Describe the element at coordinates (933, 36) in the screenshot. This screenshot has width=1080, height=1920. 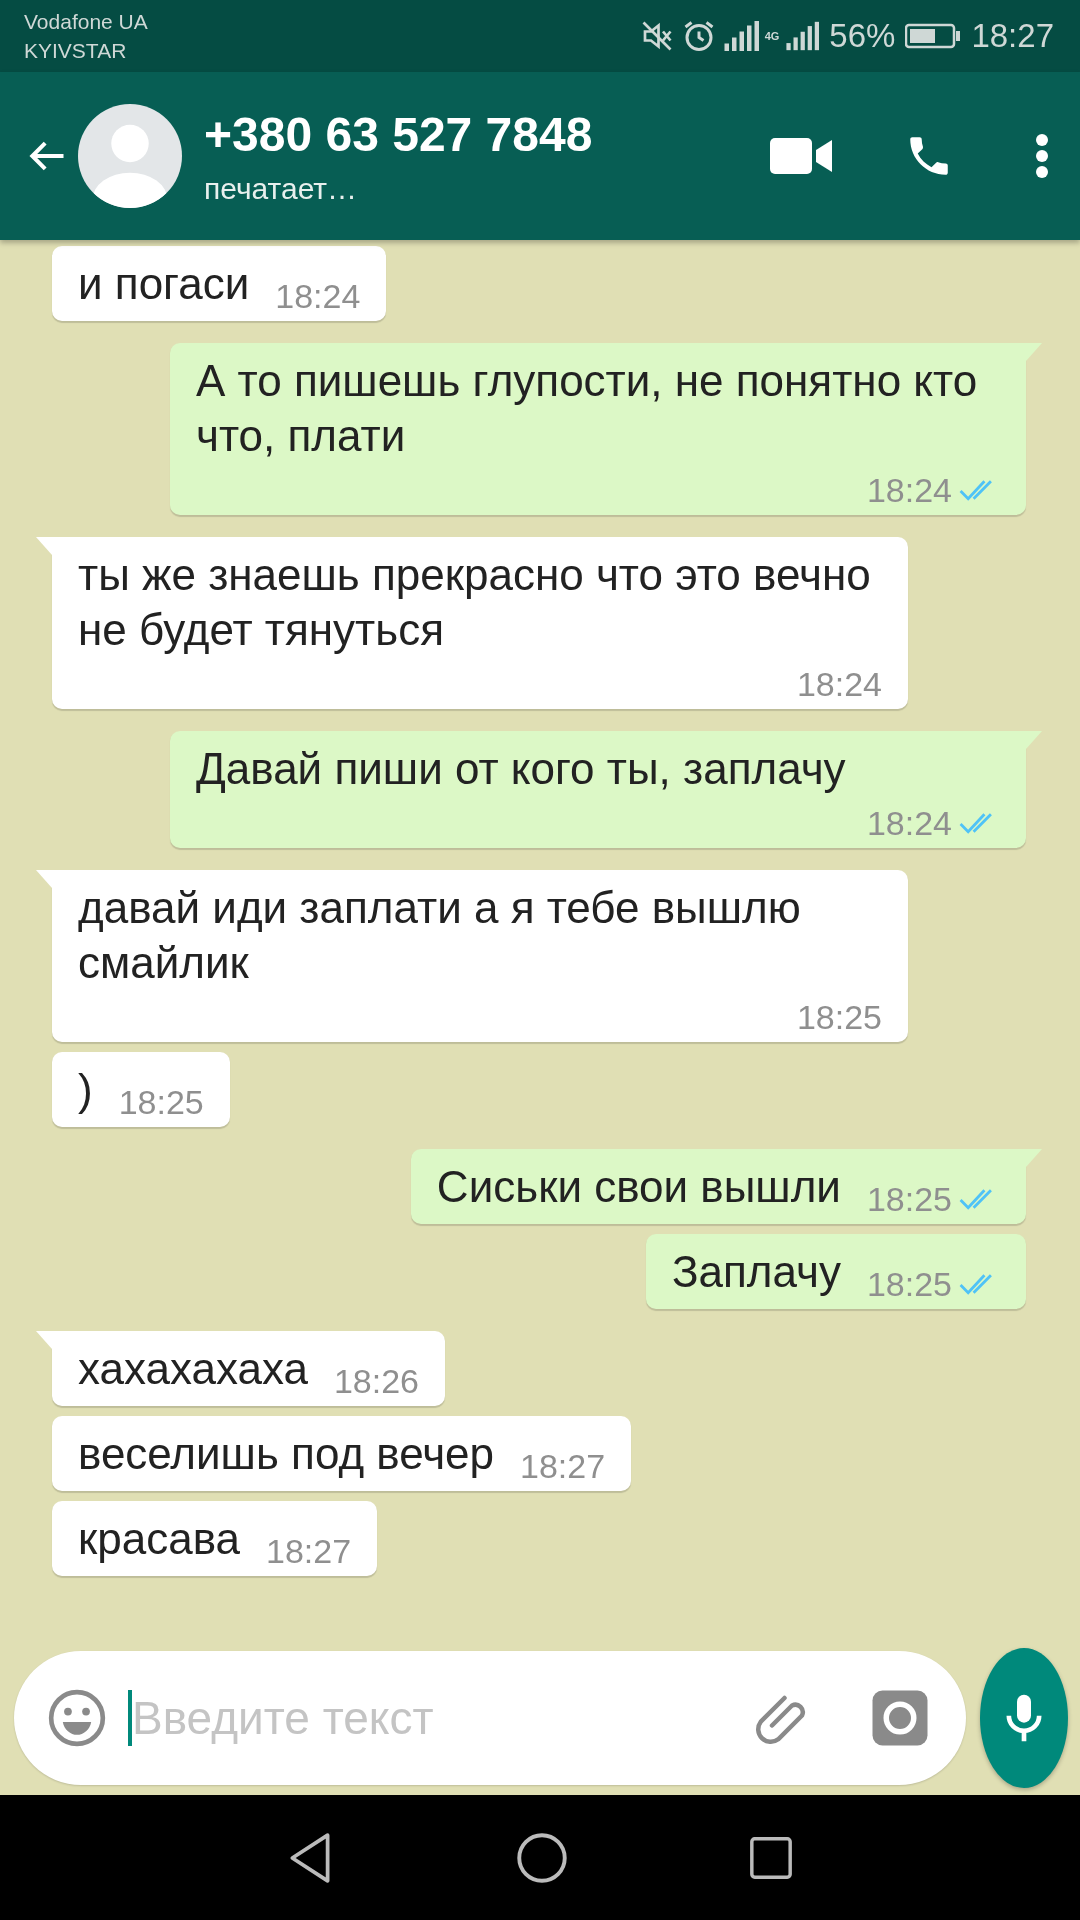
I see `battery-icon` at that location.